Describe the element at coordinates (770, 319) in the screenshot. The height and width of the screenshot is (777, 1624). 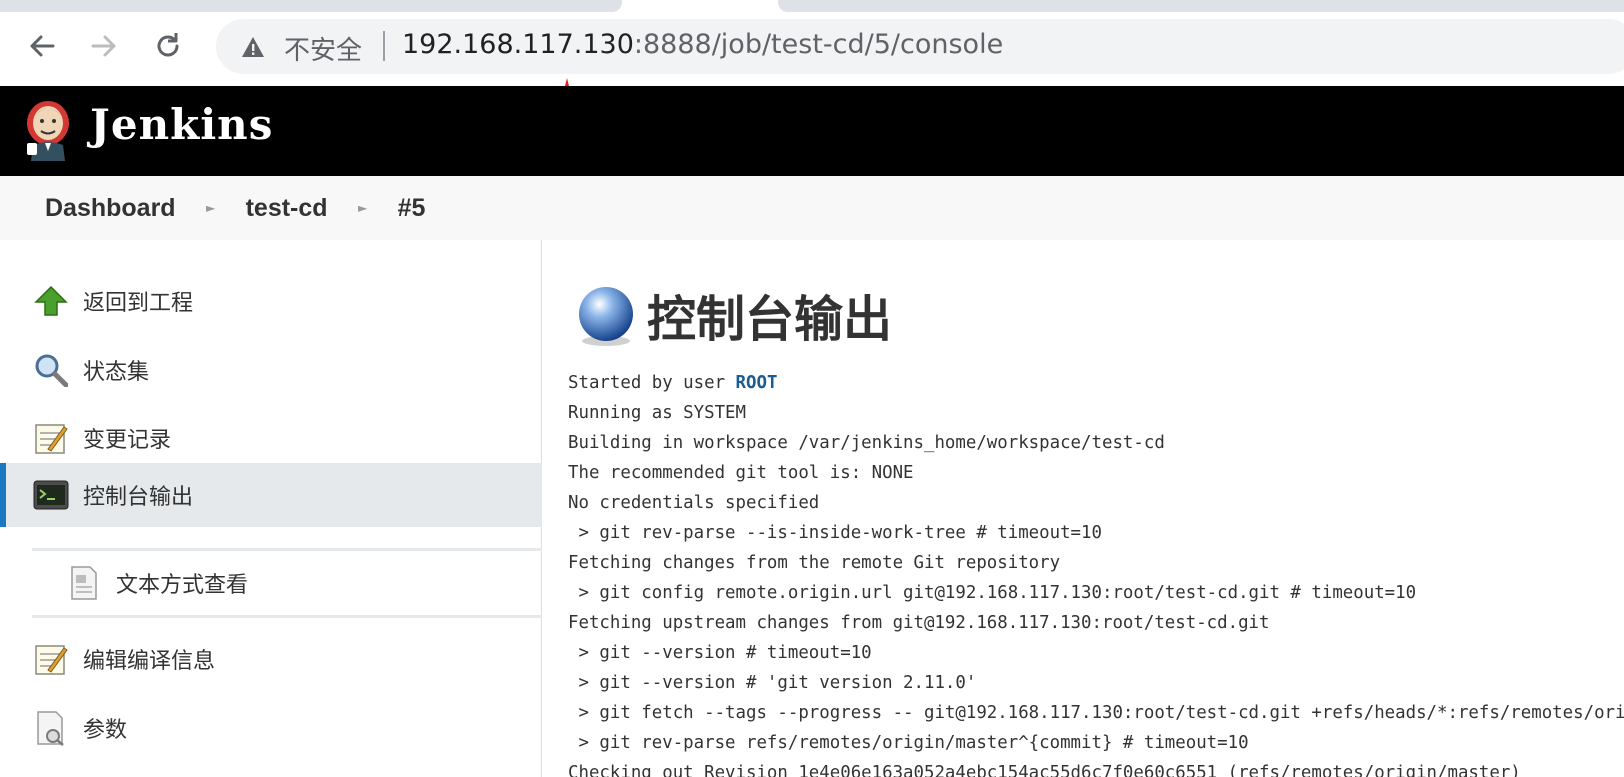
I see `page-title: 控制台输出` at that location.